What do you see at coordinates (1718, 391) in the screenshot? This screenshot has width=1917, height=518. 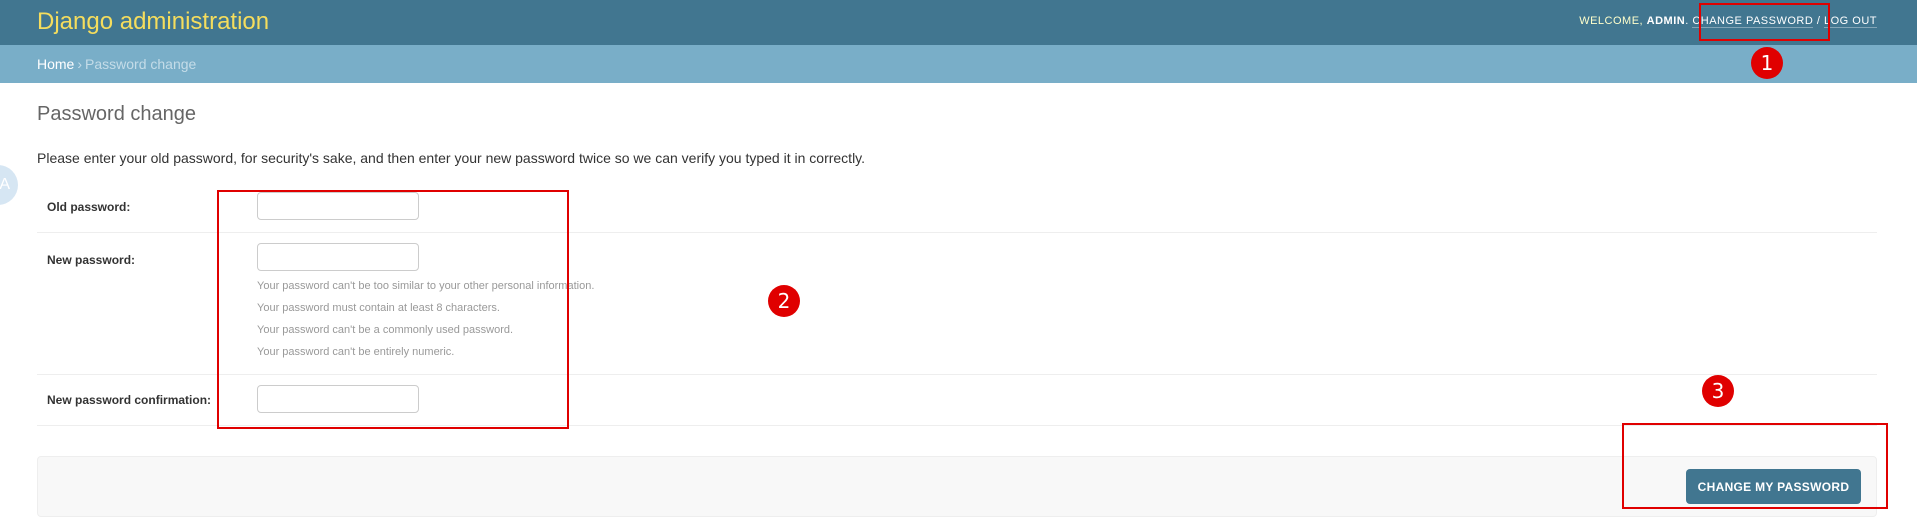 I see `annotation-marker-3: 3` at bounding box center [1718, 391].